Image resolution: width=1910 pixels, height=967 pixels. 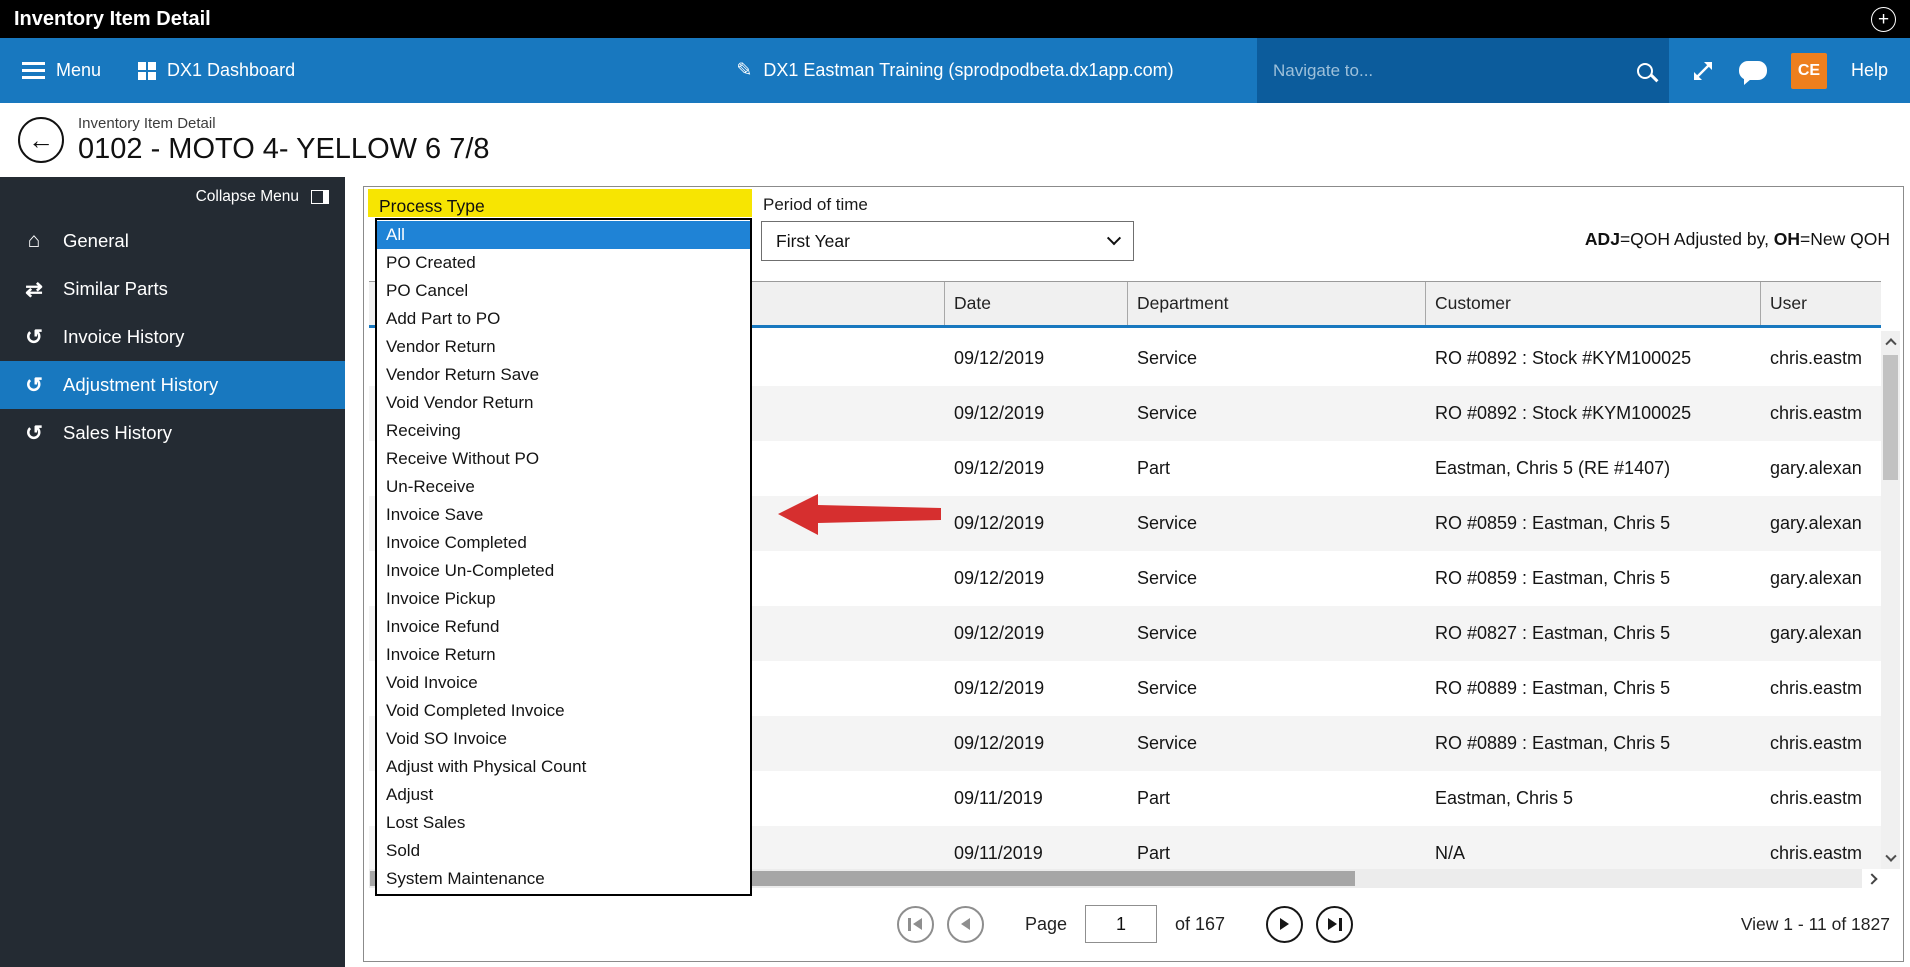 I want to click on process-type-option: Invoice Return, so click(x=563, y=655).